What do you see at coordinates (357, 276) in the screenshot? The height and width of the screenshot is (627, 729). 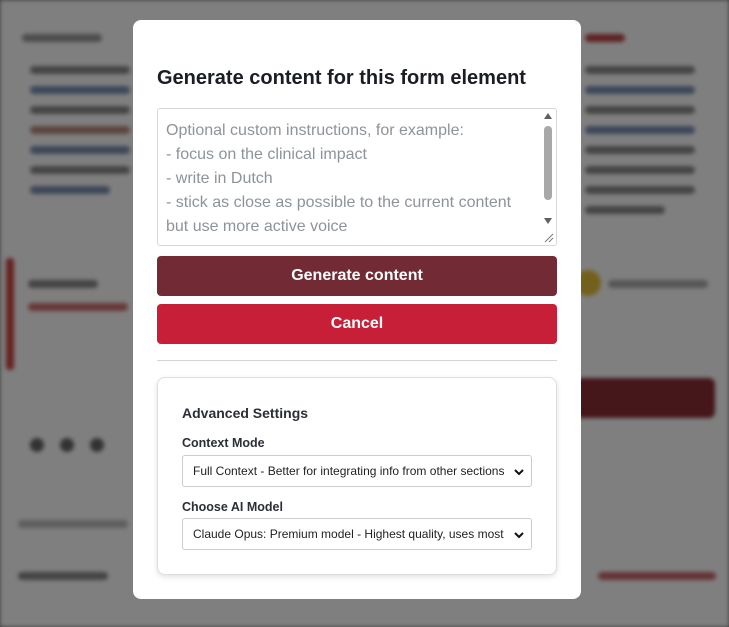 I see `generate-content-button: Generate content` at bounding box center [357, 276].